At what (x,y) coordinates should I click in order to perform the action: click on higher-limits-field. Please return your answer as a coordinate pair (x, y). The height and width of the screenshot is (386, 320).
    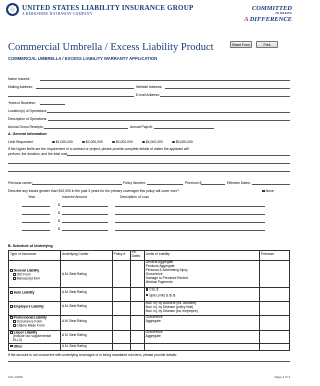
    Looking at the image, I should click on (178, 155).